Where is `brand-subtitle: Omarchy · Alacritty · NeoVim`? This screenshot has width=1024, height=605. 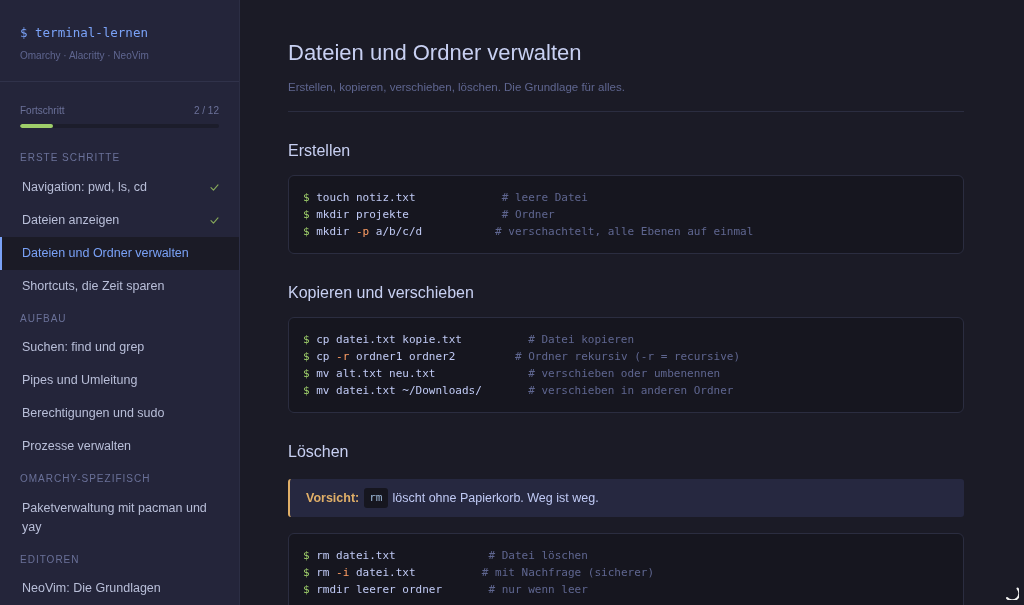 brand-subtitle: Omarchy · Alacritty · NeoVim is located at coordinates (84, 56).